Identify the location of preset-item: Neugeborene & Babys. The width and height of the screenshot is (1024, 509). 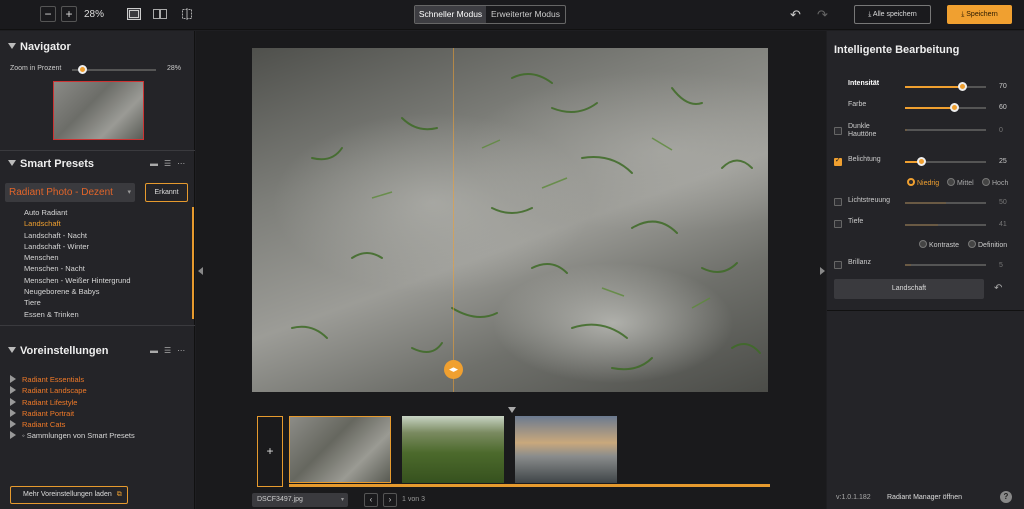
(77, 291).